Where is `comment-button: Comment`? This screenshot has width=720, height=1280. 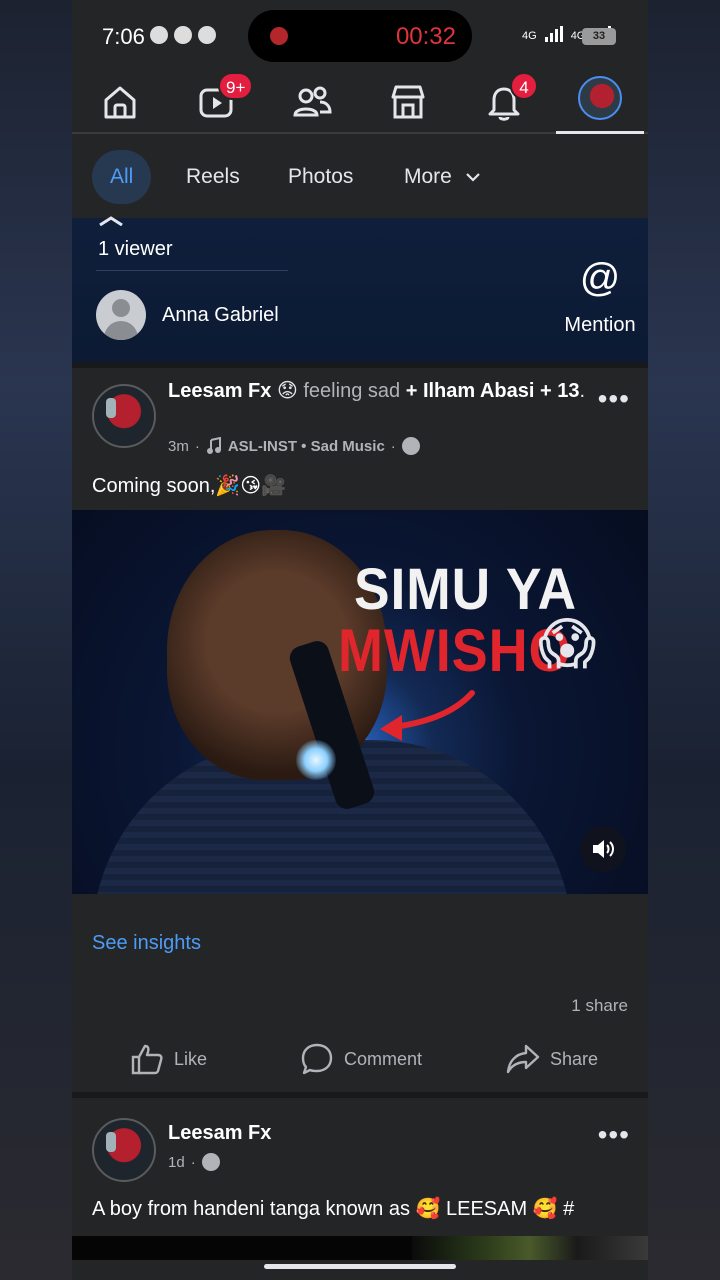 comment-button: Comment is located at coordinates (361, 1059).